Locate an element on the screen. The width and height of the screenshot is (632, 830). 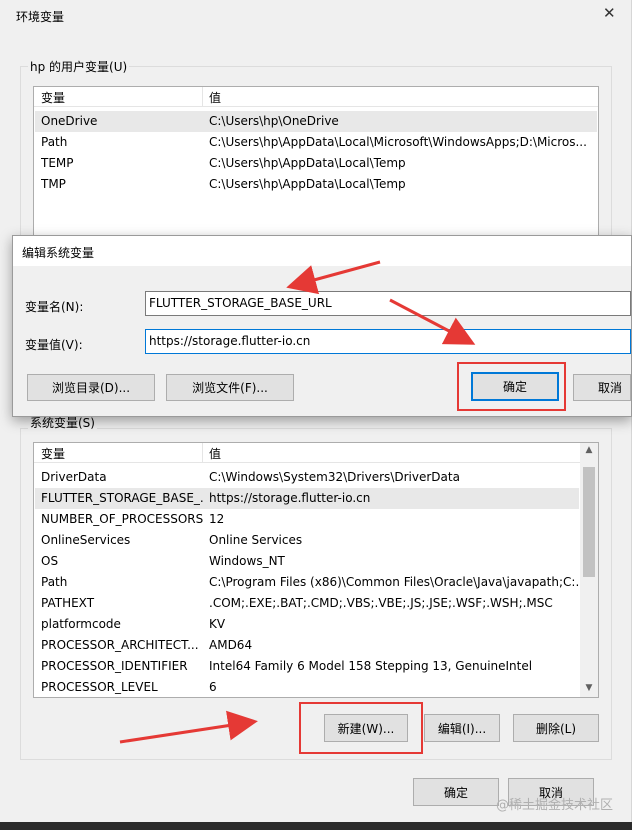
arrow-to-ok-button is located at coordinates (432, 321).